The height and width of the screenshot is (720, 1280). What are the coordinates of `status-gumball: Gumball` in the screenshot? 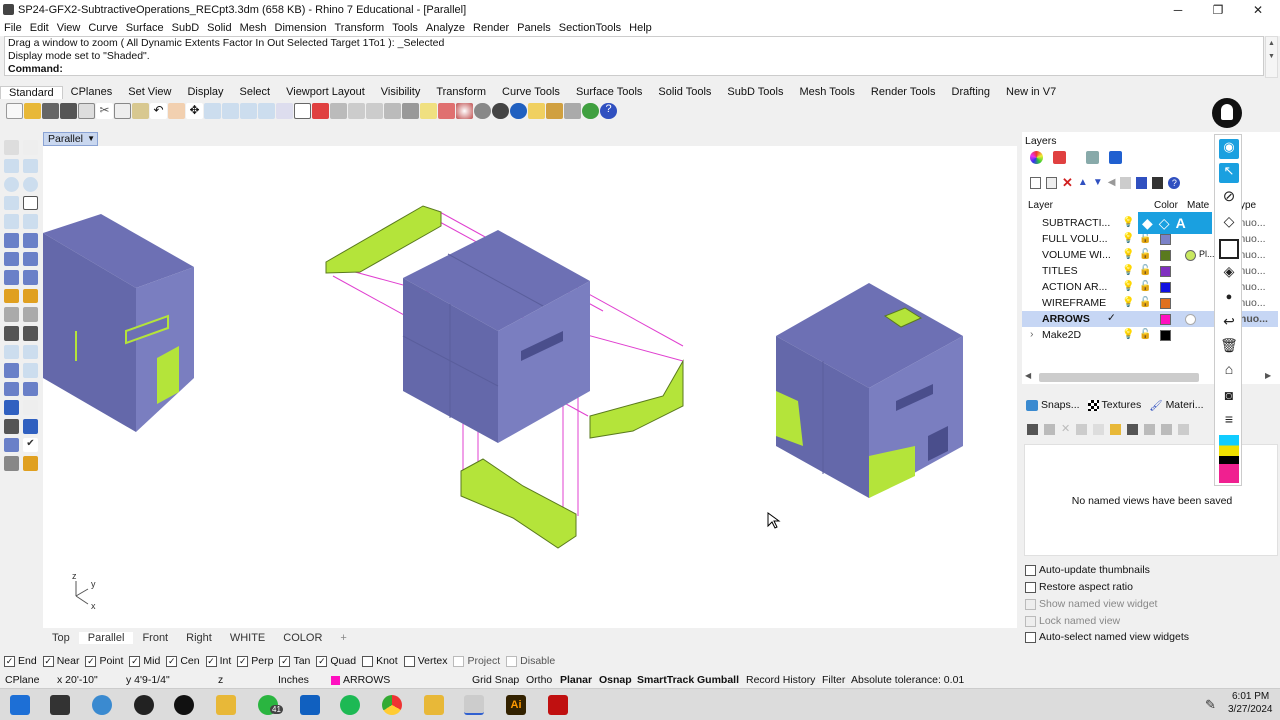 It's located at (718, 680).